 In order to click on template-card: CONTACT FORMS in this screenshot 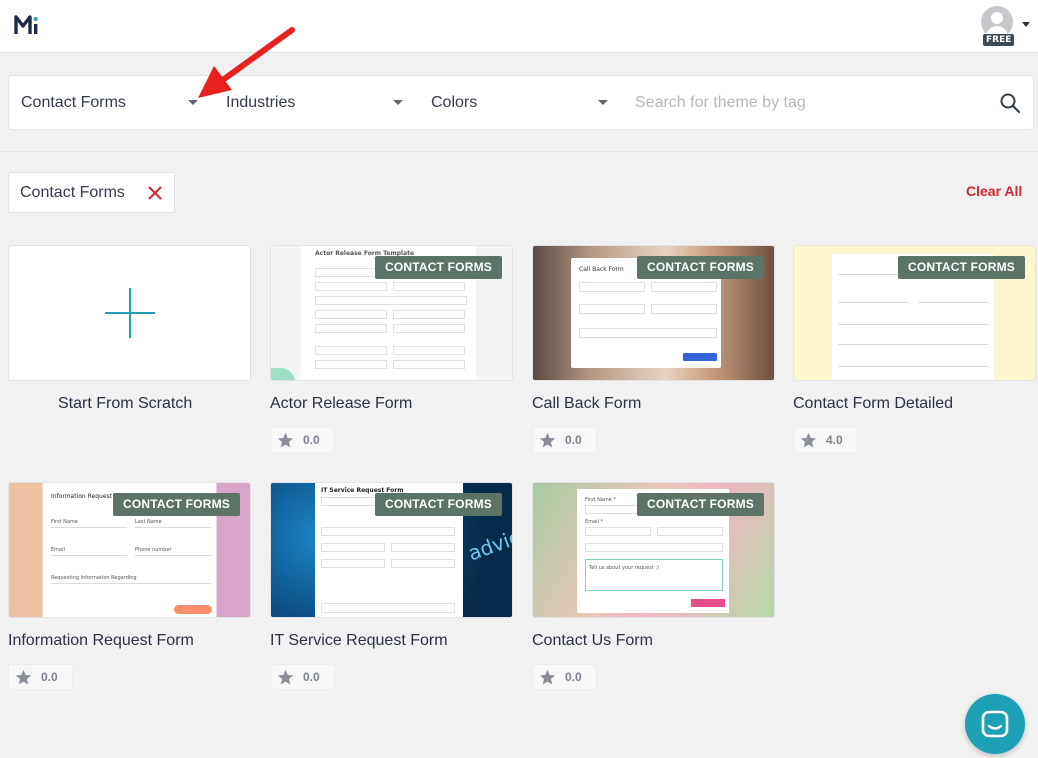, I will do `click(914, 313)`.